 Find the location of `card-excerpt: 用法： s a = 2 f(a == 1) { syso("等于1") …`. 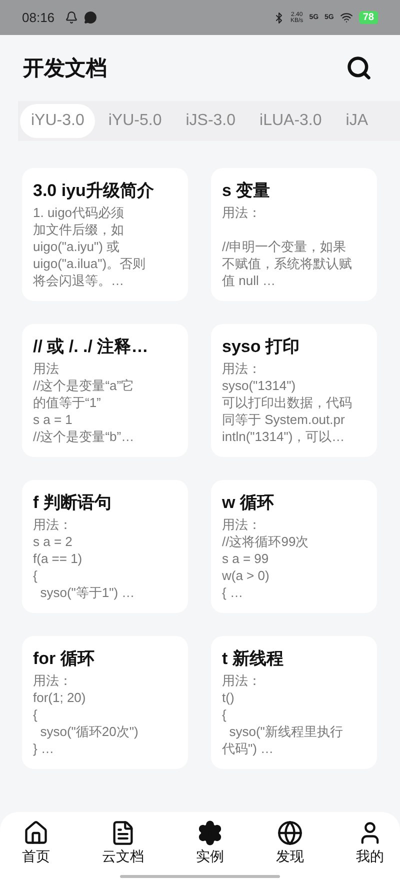

card-excerpt: 用法： s a = 2 f(a == 1) { syso("等于1") … is located at coordinates (84, 558).